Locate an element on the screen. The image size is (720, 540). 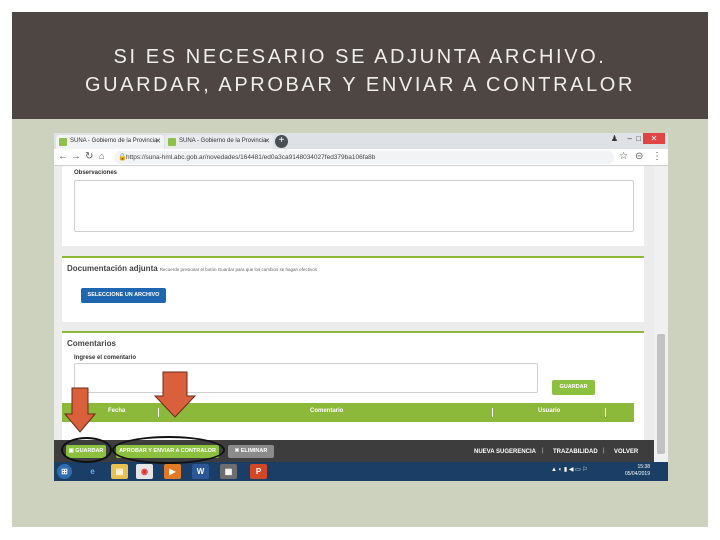
home-icon: ⌂ is located at coordinates (101, 156).